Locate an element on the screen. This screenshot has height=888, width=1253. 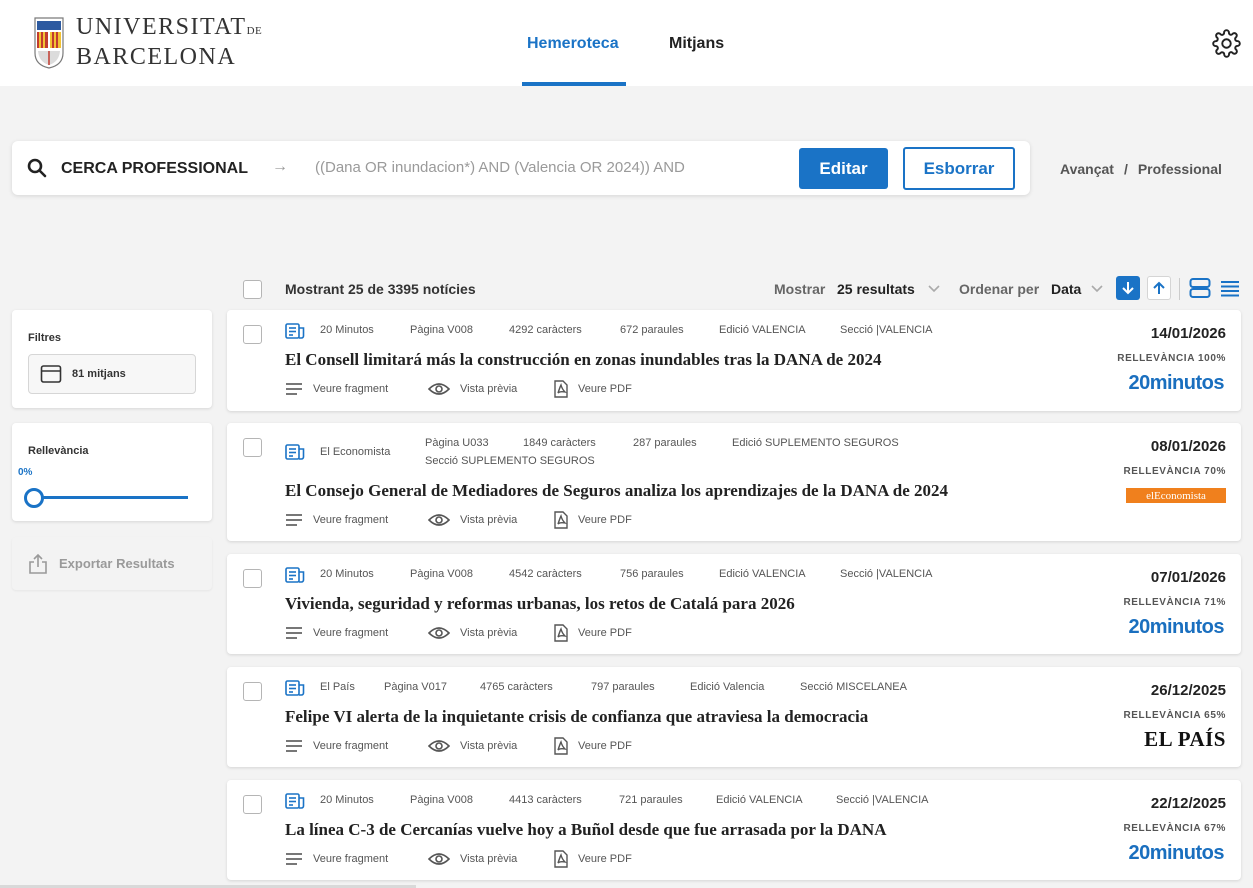
result-relevance: RELLEVÀNCIA 100% is located at coordinates (1171, 358).